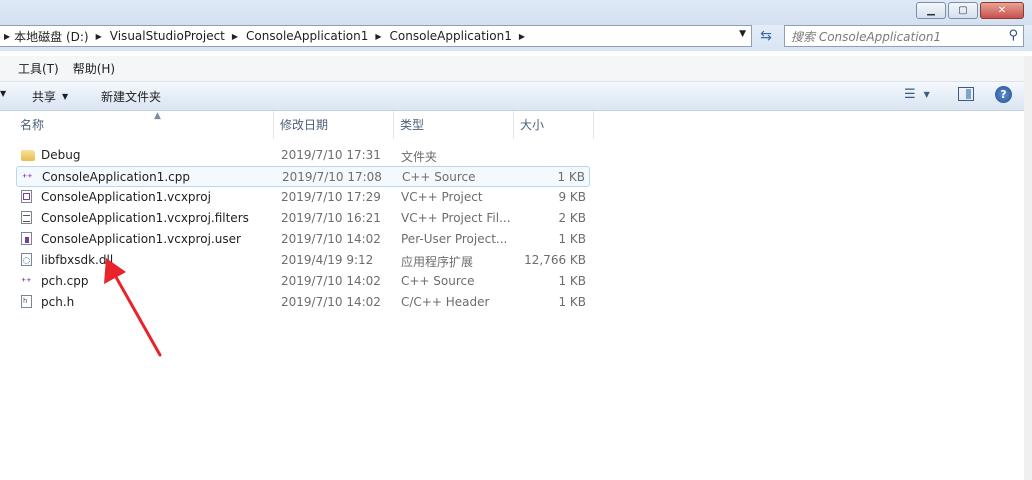 The width and height of the screenshot is (1032, 480). I want to click on file-date: 2019/4/19 9:12, so click(327, 260).